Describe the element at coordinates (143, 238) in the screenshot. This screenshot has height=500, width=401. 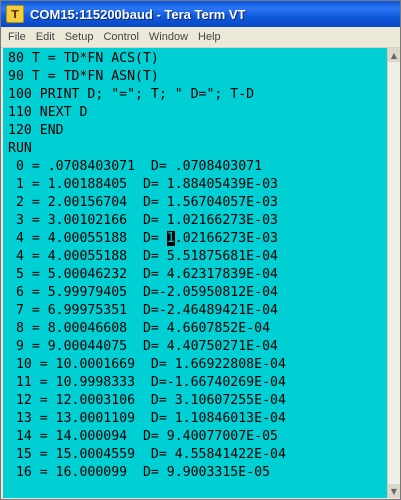
I see `terminal-line: 4 = 4.00055188 D= 1.02166273E-03` at that location.